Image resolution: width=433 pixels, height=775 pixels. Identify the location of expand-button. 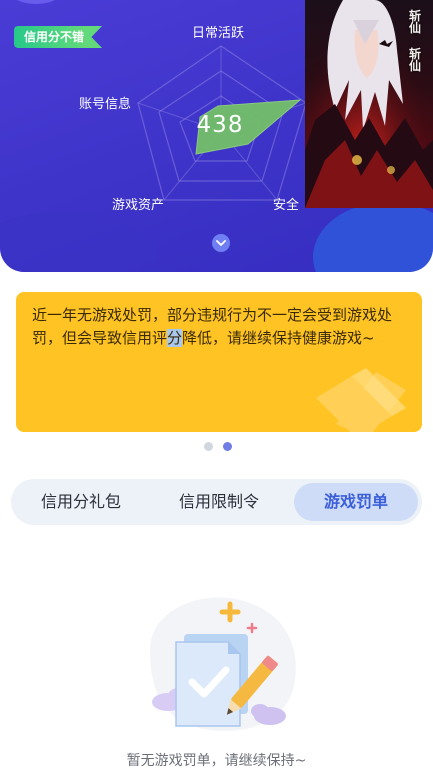
(221, 243).